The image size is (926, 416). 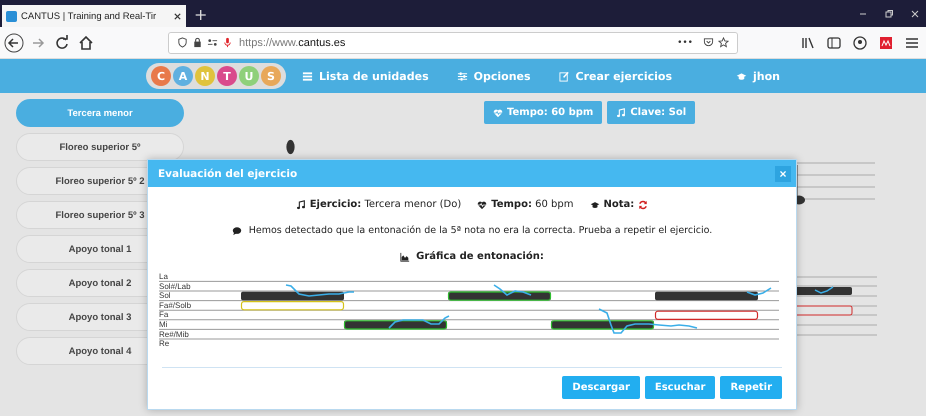 I want to click on dialog-button: Repetir, so click(x=751, y=387).